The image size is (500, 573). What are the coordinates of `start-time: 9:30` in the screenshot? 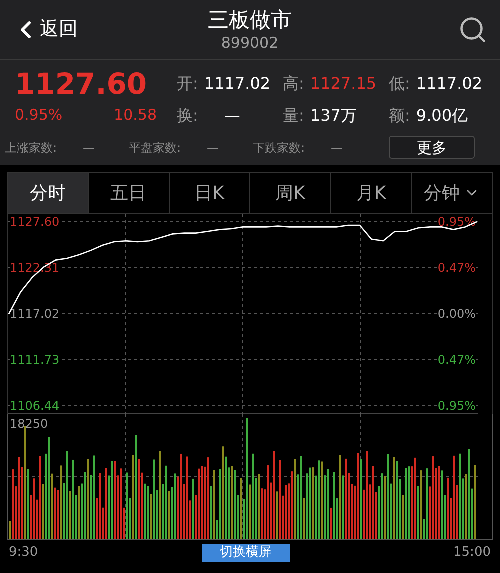 It's located at (23, 553).